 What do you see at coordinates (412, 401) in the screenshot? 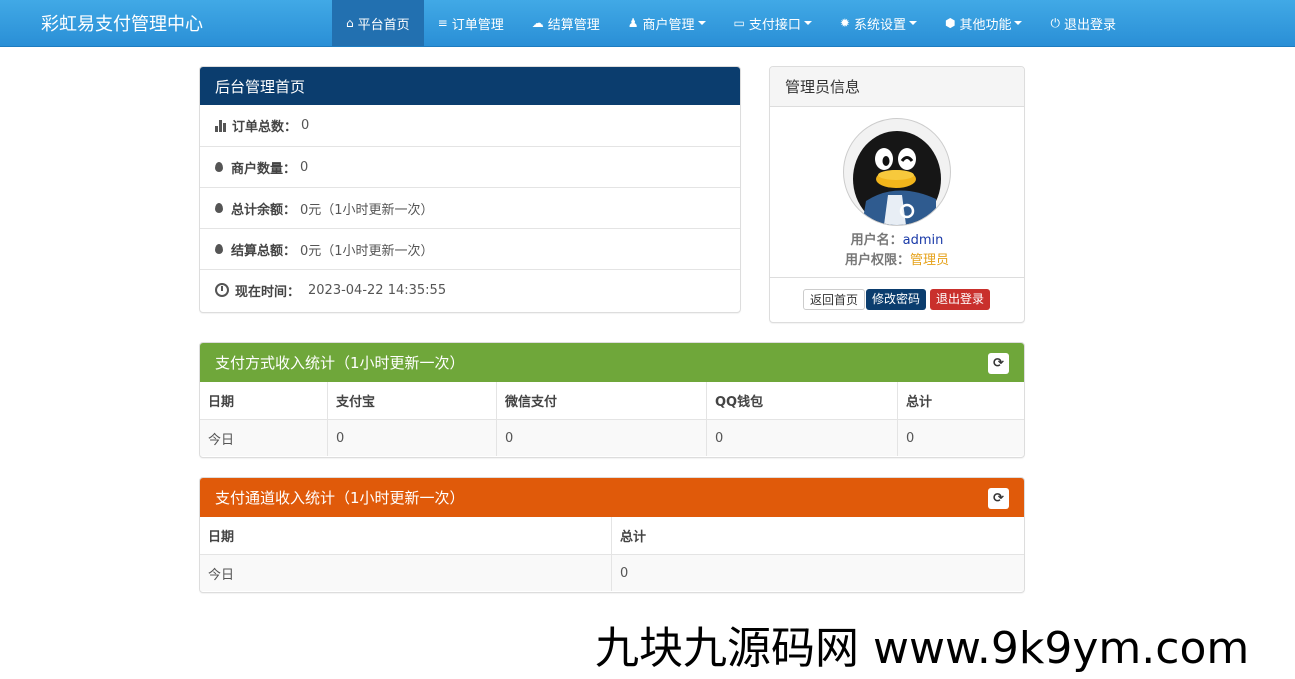
I see `column-header: 支付宝` at bounding box center [412, 401].